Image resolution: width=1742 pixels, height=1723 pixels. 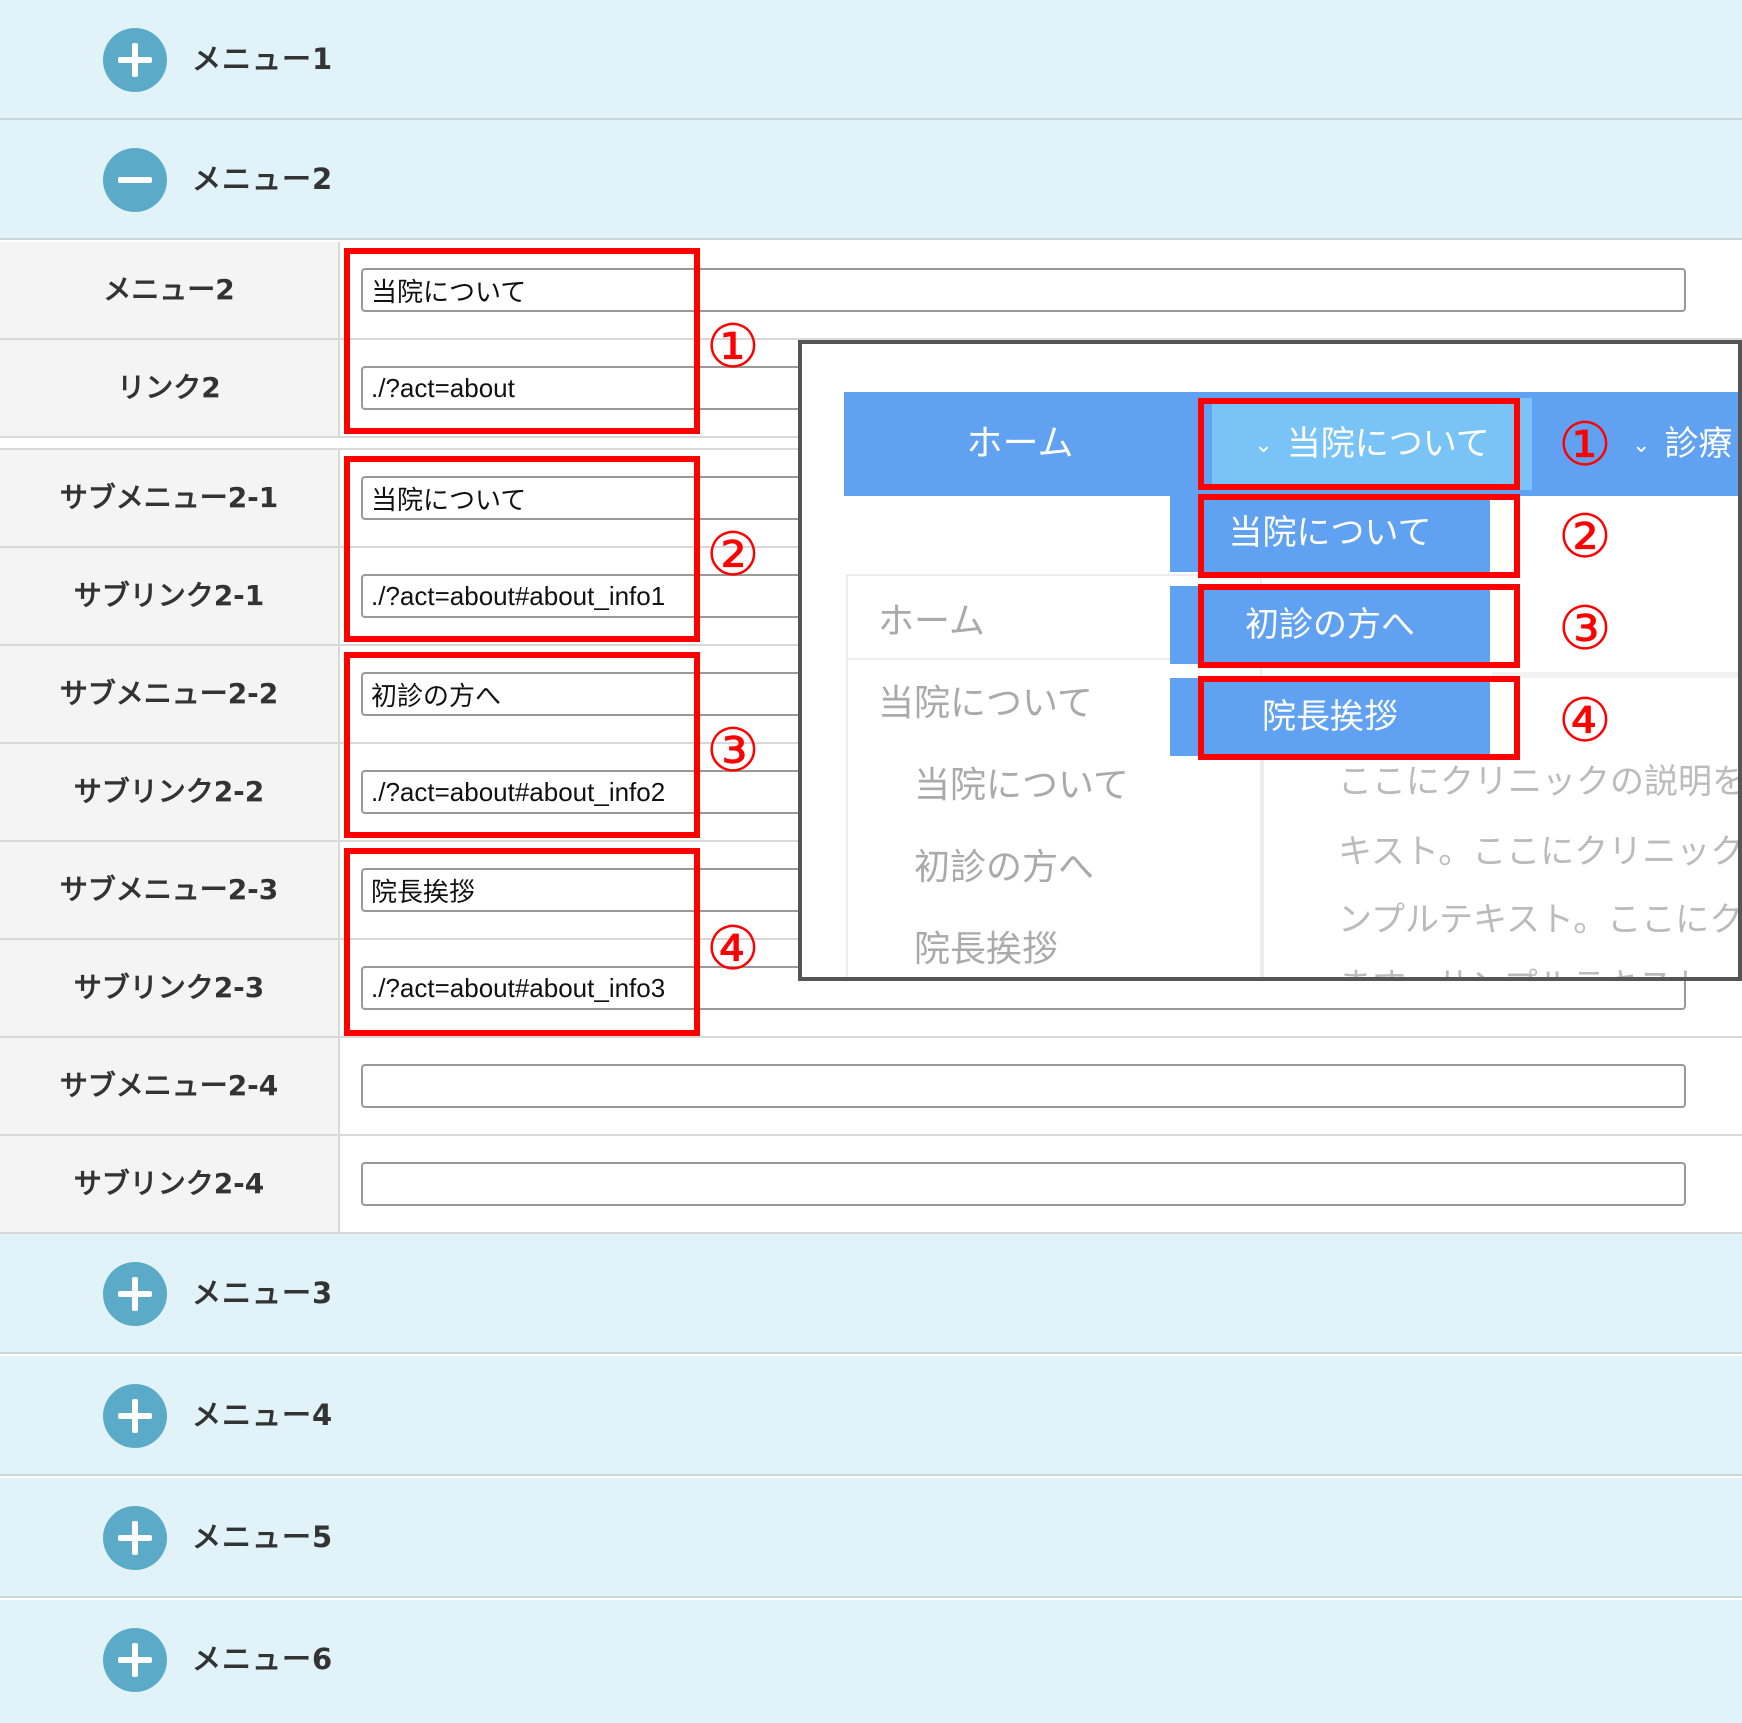 What do you see at coordinates (1120, 868) in the screenshot?
I see `sidebar-sublink-first-visit: 初診の方へ` at bounding box center [1120, 868].